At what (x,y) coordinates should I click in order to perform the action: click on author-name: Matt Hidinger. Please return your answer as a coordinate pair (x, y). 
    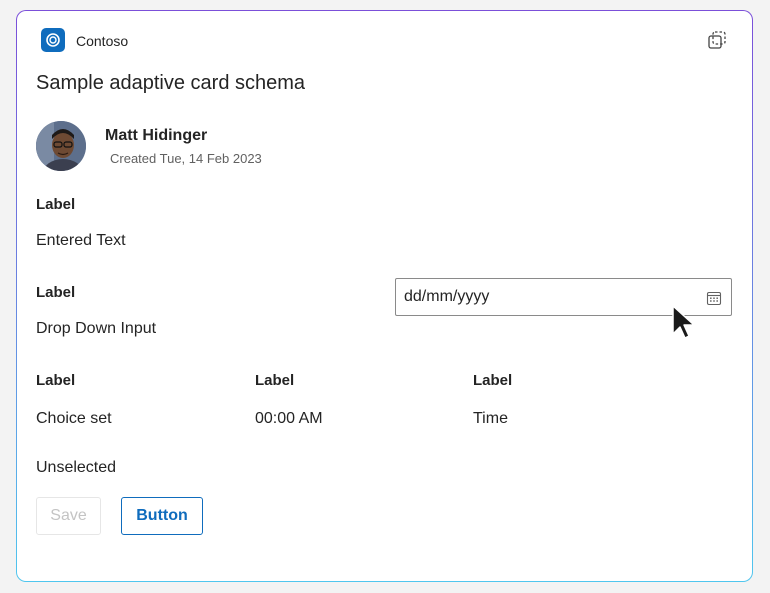
    Looking at the image, I should click on (156, 135).